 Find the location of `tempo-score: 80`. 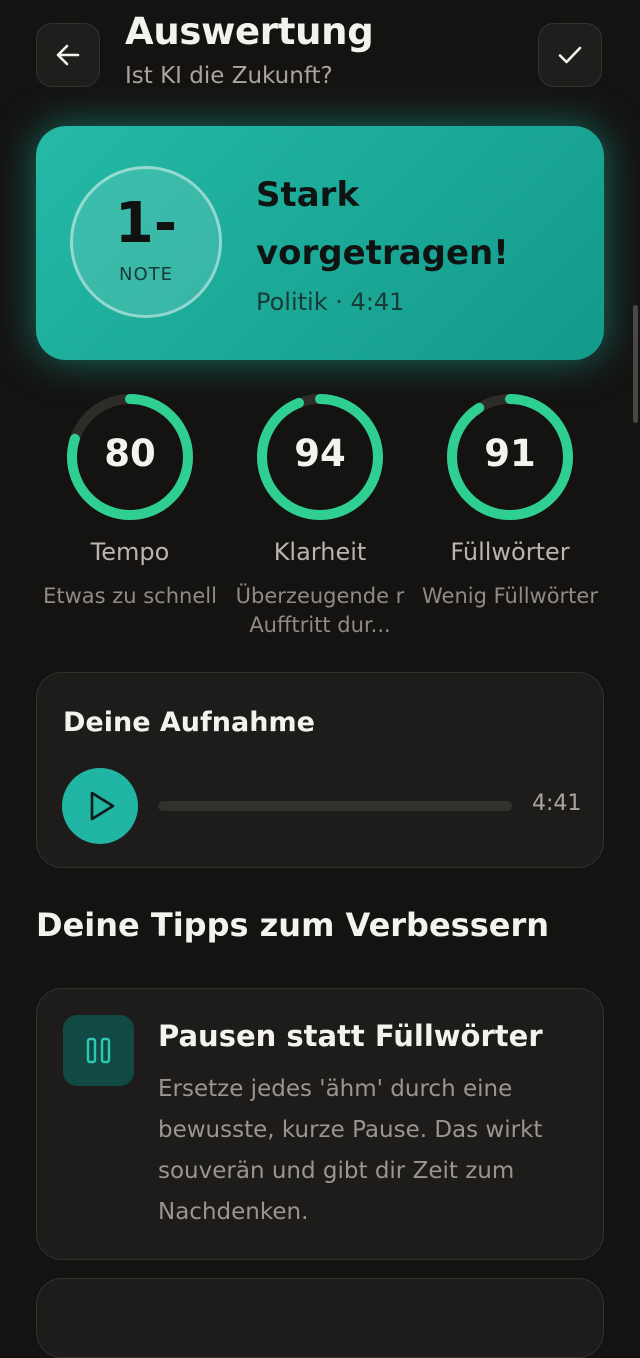

tempo-score: 80 is located at coordinates (130, 453).